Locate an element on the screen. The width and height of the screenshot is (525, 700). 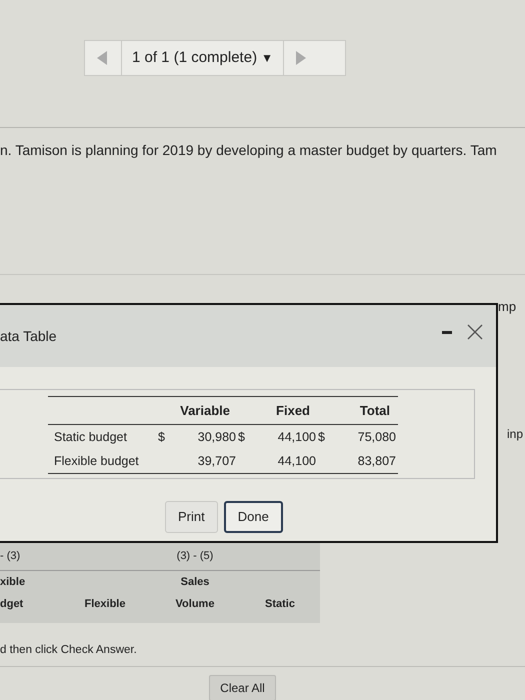
table-cell-text: (3) - (5) is located at coordinates (195, 556).